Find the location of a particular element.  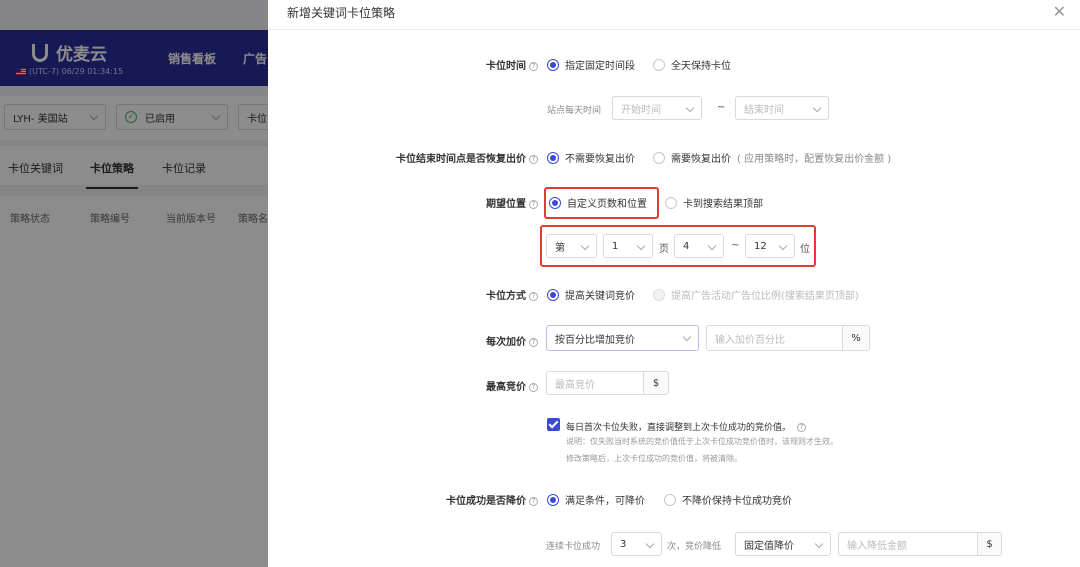

fallback-rule-text: 每日首次卡位失败，直接调整到上次卡位成功的竞价值。? is located at coordinates (686, 426).